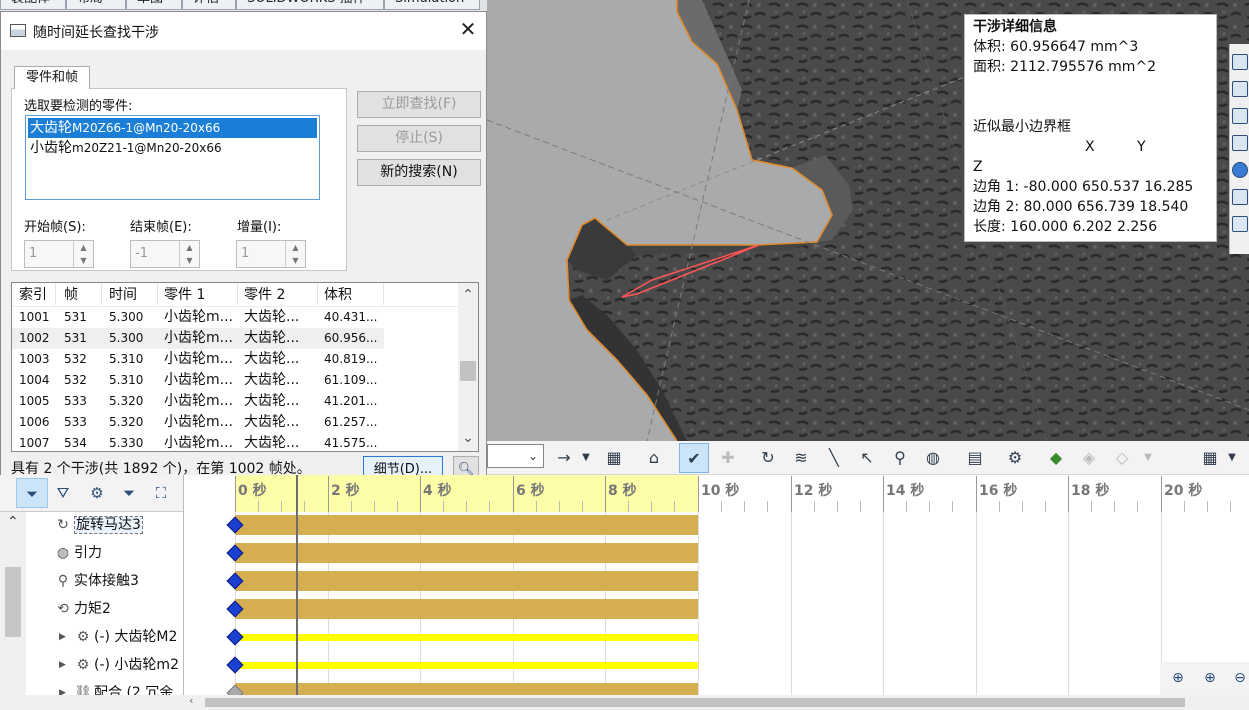  Describe the element at coordinates (564, 458) in the screenshot. I see `play-icon: →` at that location.